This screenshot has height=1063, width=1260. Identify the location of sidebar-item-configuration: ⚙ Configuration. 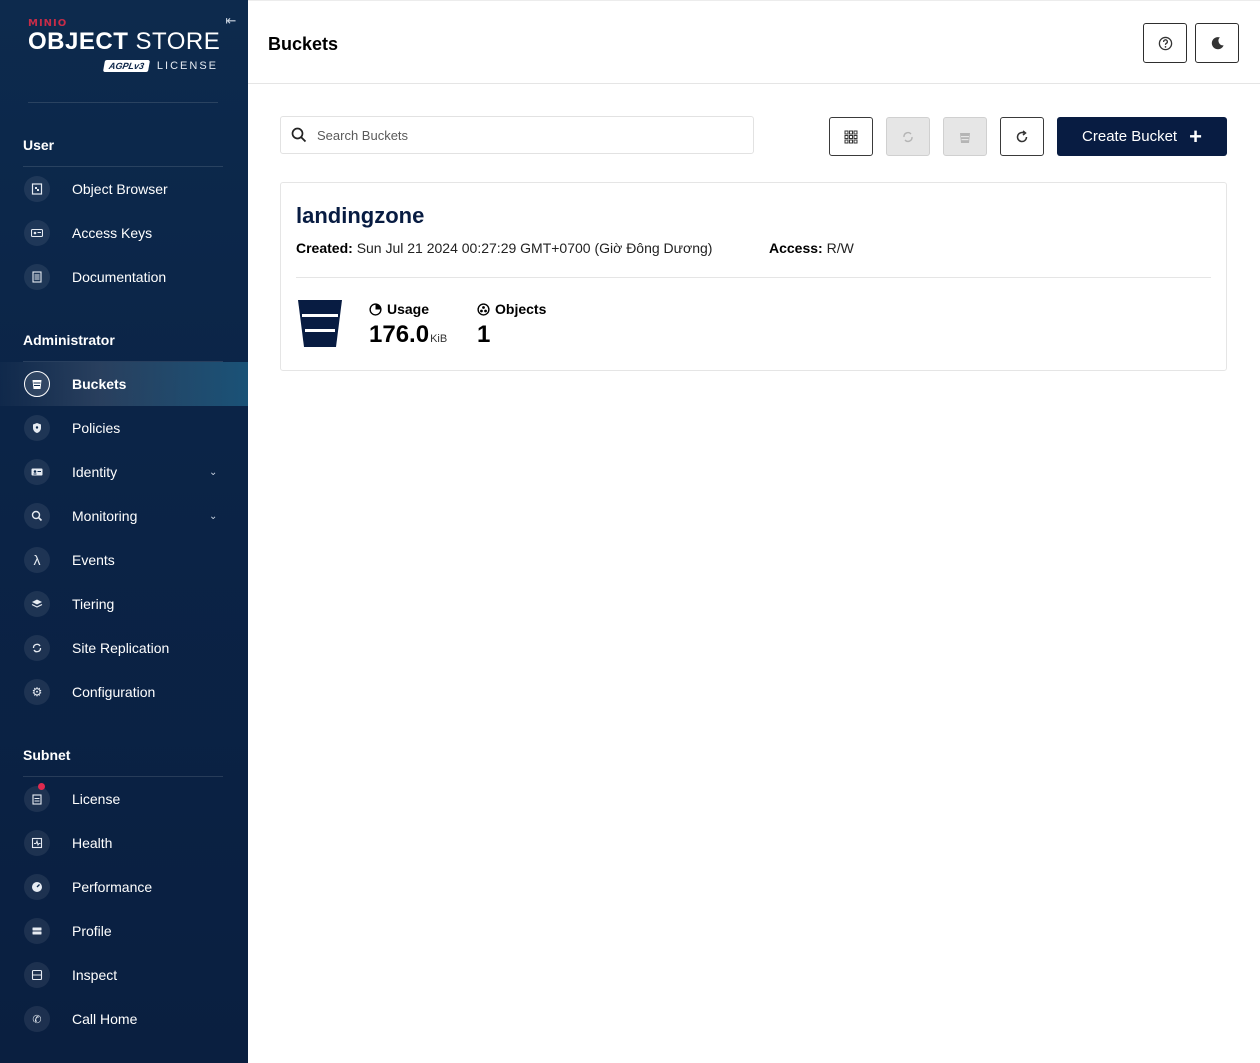
(124, 692).